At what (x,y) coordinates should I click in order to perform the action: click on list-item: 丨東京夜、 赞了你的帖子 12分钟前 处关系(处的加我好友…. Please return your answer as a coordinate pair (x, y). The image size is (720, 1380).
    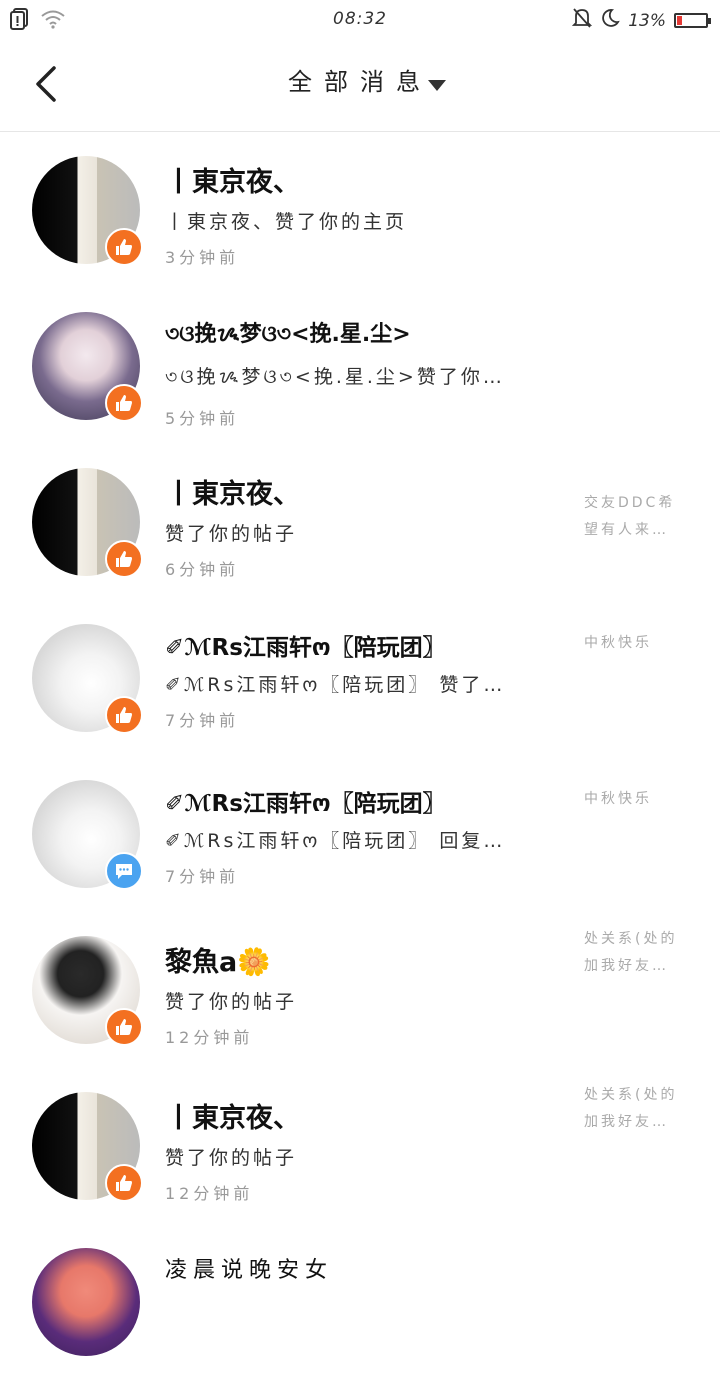
    Looking at the image, I should click on (360, 1146).